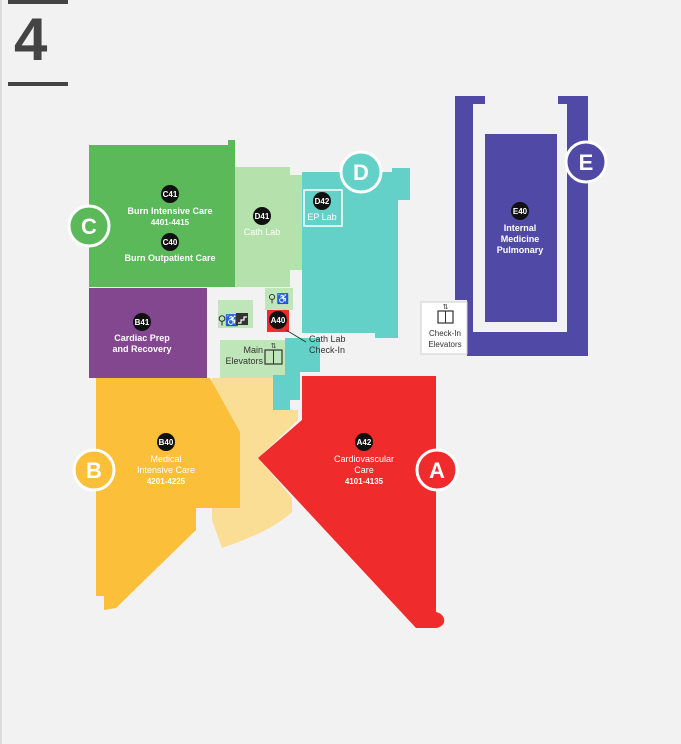 This screenshot has width=681, height=744. I want to click on room-a42-name-2: Care, so click(364, 470).